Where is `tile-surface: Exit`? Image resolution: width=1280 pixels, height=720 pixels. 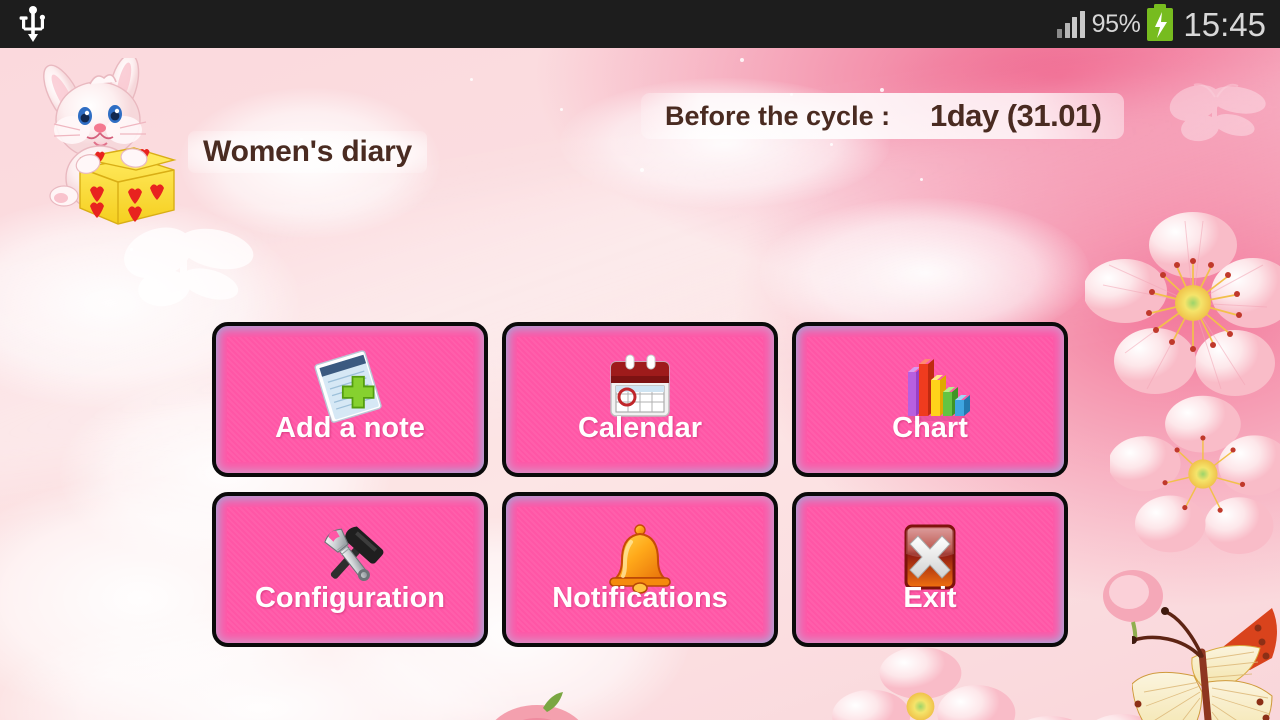 tile-surface: Exit is located at coordinates (930, 569).